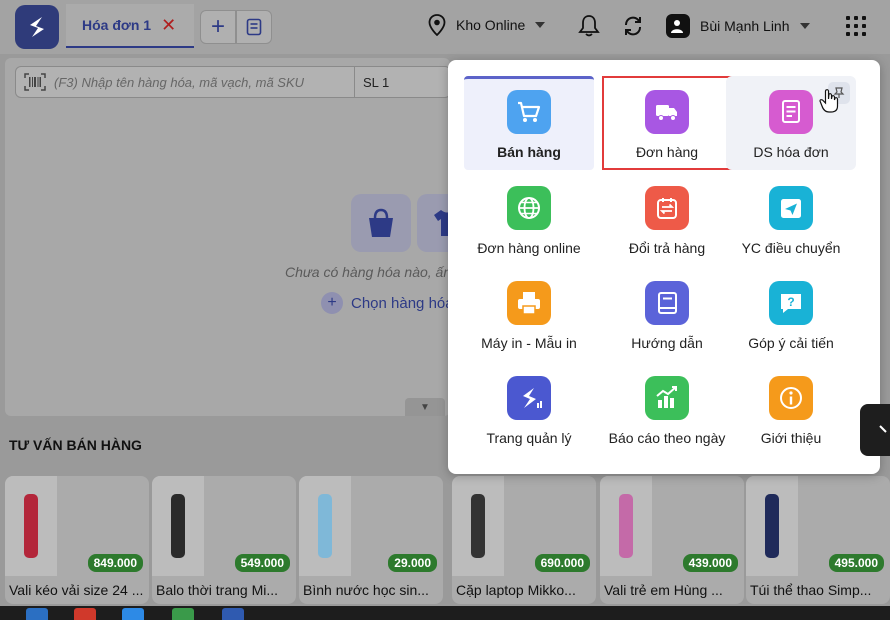 The height and width of the screenshot is (620, 890). What do you see at coordinates (791, 248) in the screenshot?
I see `menu-item-label: YC điều chuyển` at bounding box center [791, 248].